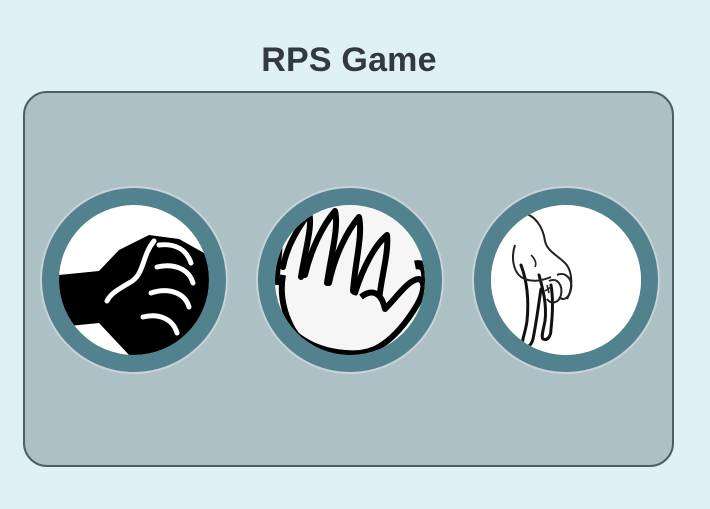 The height and width of the screenshot is (509, 710). Describe the element at coordinates (349, 59) in the screenshot. I see `page-title: RPS Game` at that location.